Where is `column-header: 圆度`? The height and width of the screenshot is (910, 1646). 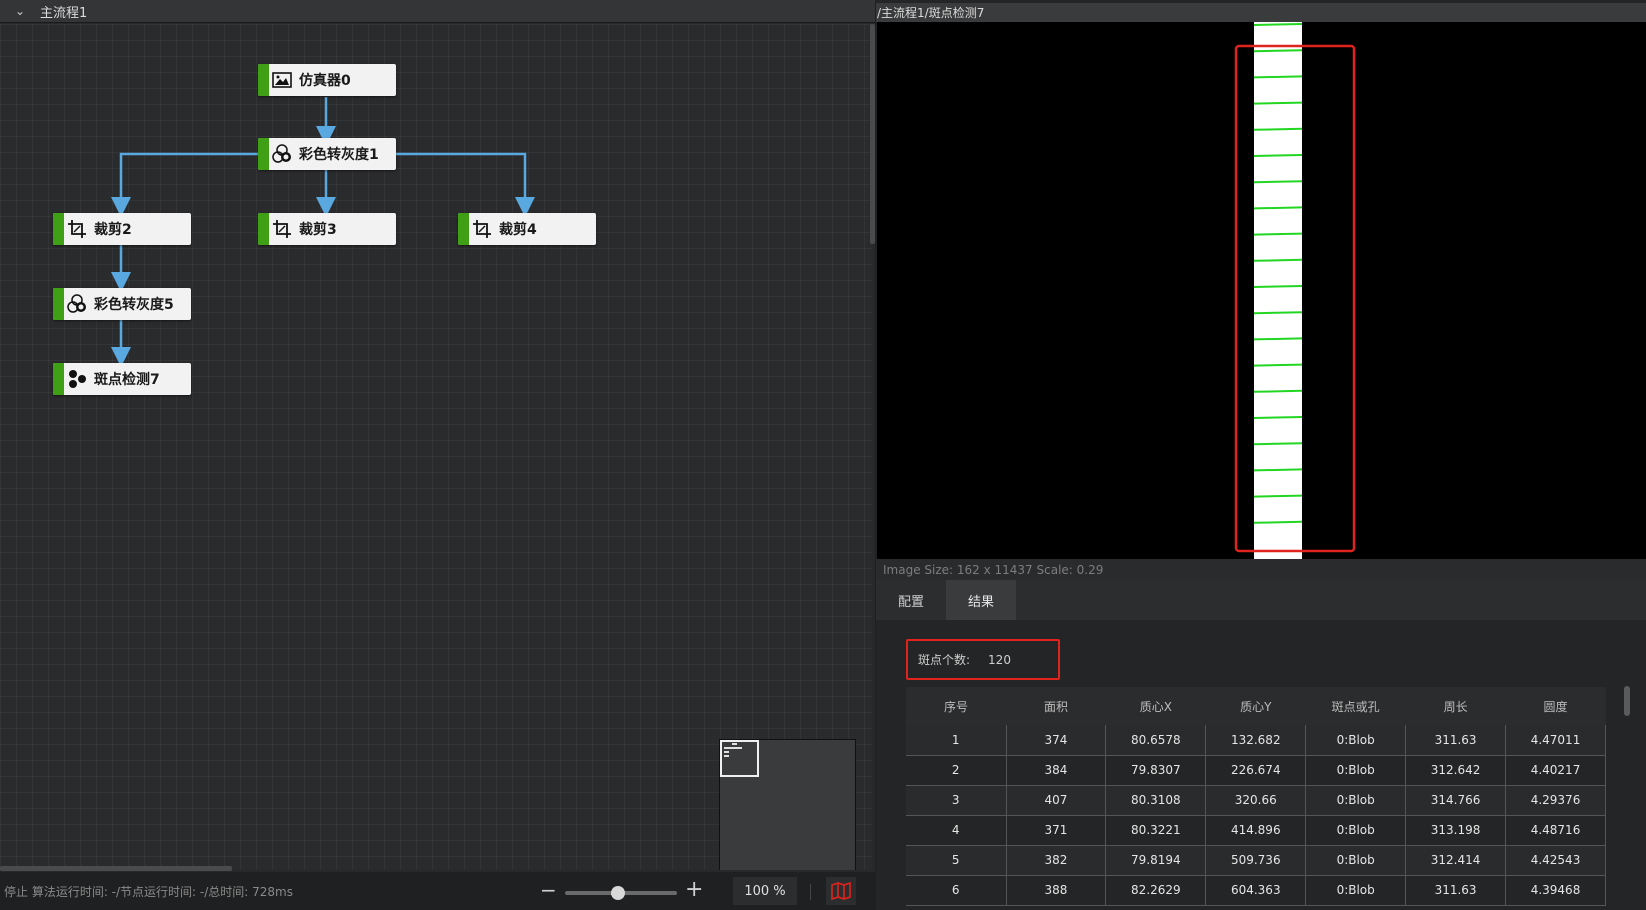
column-header: 圆度 is located at coordinates (1555, 706).